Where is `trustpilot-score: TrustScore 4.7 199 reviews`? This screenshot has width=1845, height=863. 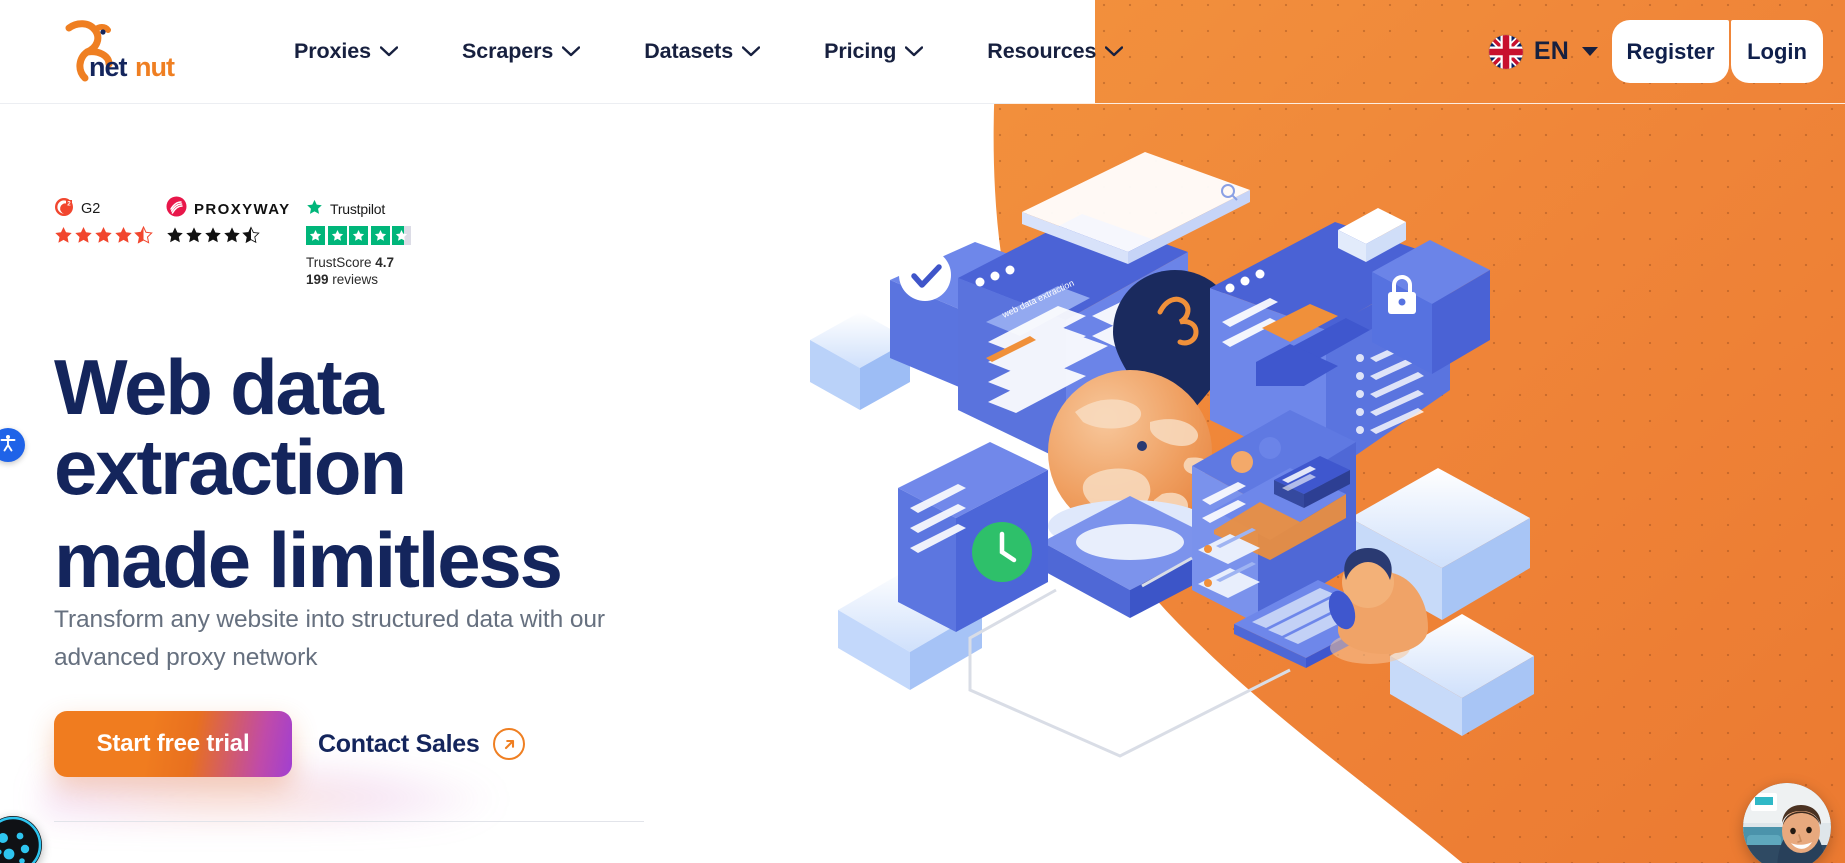
trustpilot-score: TrustScore 4.7 199 reviews is located at coordinates (366, 271).